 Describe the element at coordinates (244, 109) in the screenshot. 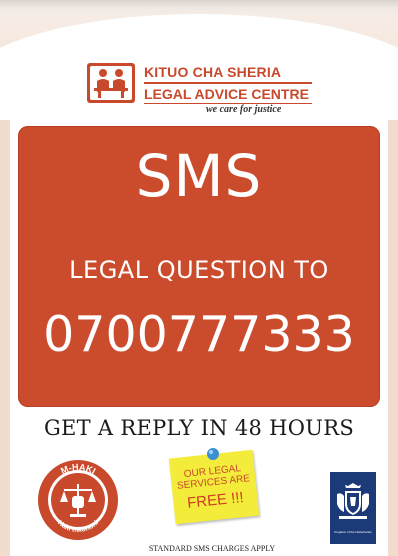

I see `logo-tagline: we care for justice` at that location.